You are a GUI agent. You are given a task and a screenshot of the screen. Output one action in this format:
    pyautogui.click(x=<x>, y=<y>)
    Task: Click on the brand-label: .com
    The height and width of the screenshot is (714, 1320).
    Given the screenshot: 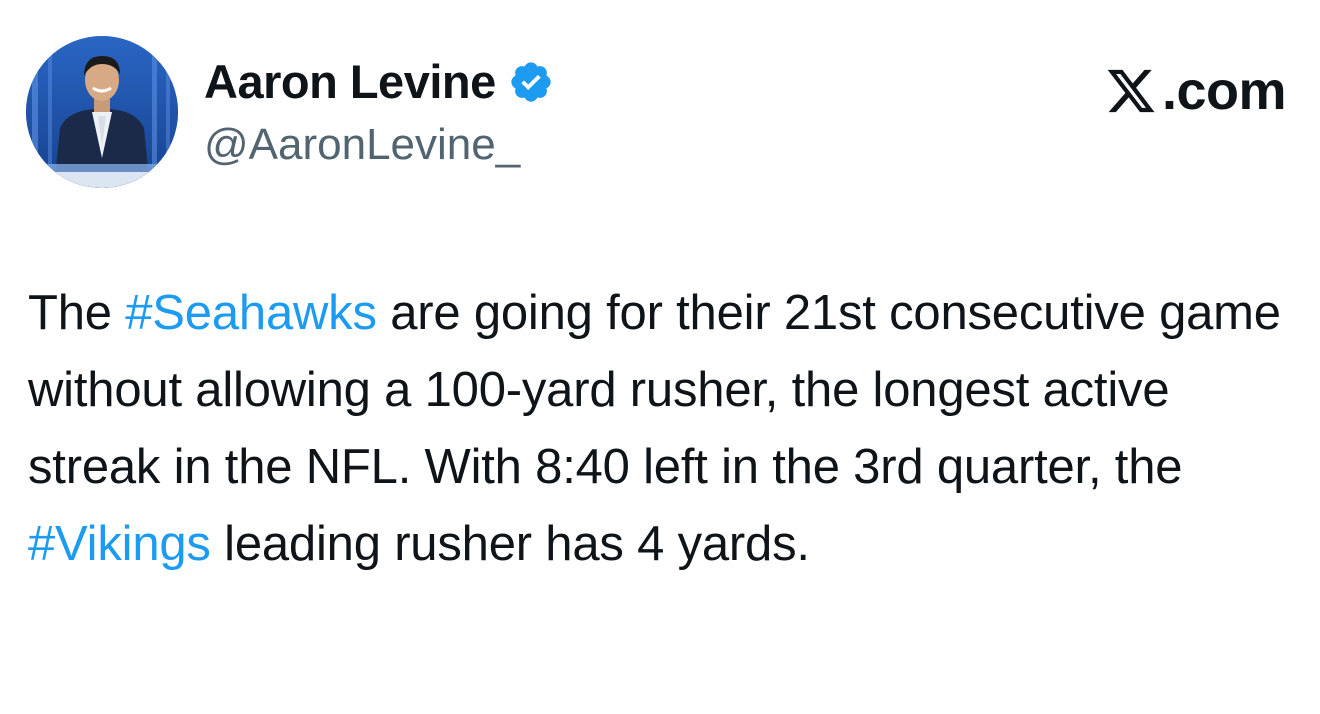 What is the action you would take?
    pyautogui.click(x=1224, y=91)
    